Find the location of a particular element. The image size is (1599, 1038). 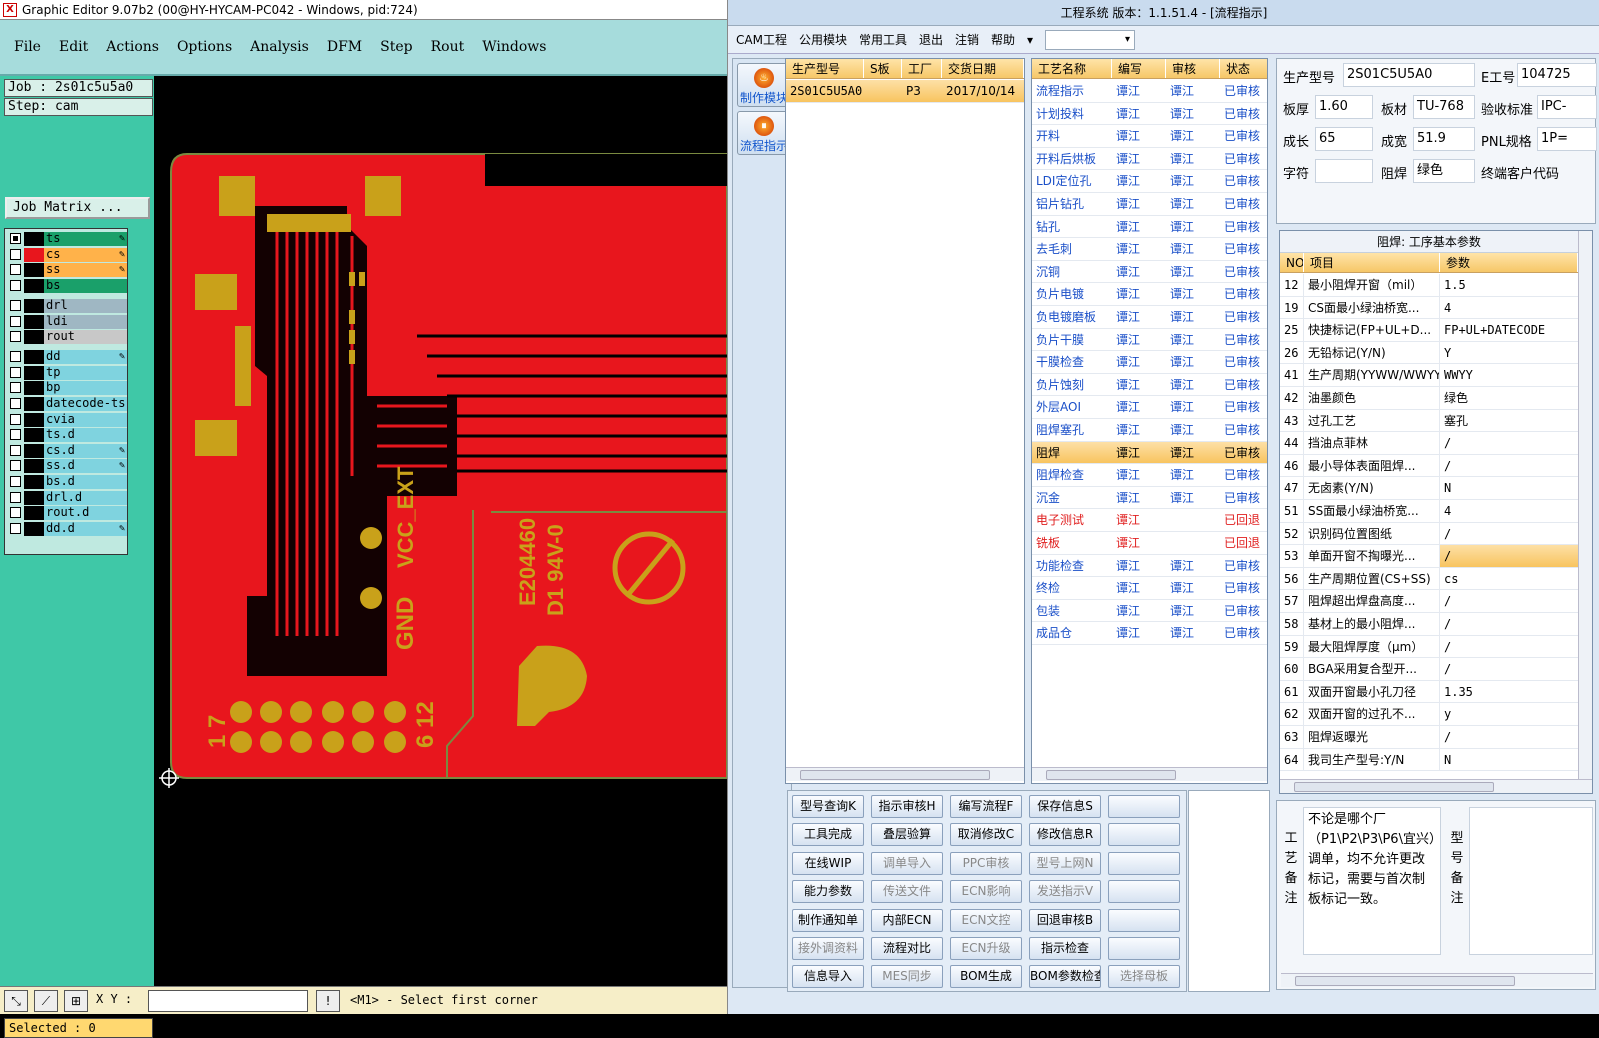

order-row: 2S01C5U5A0 P3 2017/10/14 is located at coordinates (905, 91).